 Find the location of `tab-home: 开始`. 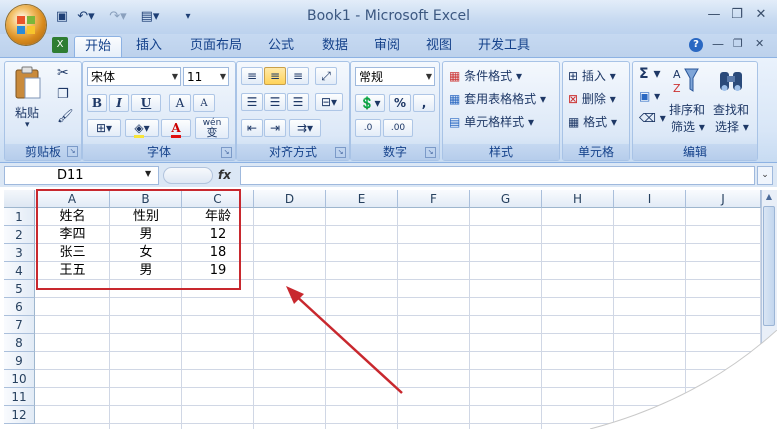

tab-home: 开始 is located at coordinates (98, 47).